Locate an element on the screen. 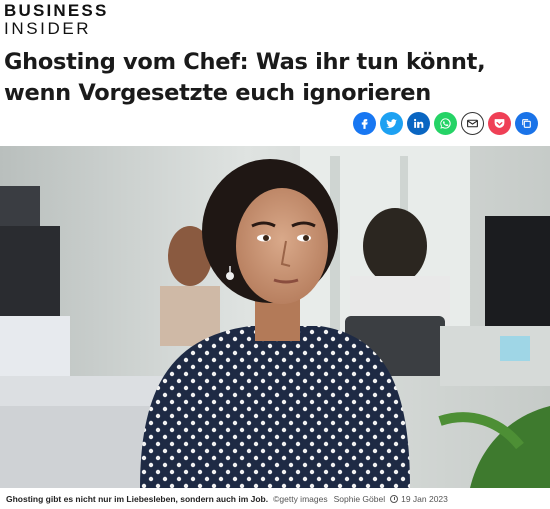 The image size is (550, 509). pocket-share-button is located at coordinates (499, 123).